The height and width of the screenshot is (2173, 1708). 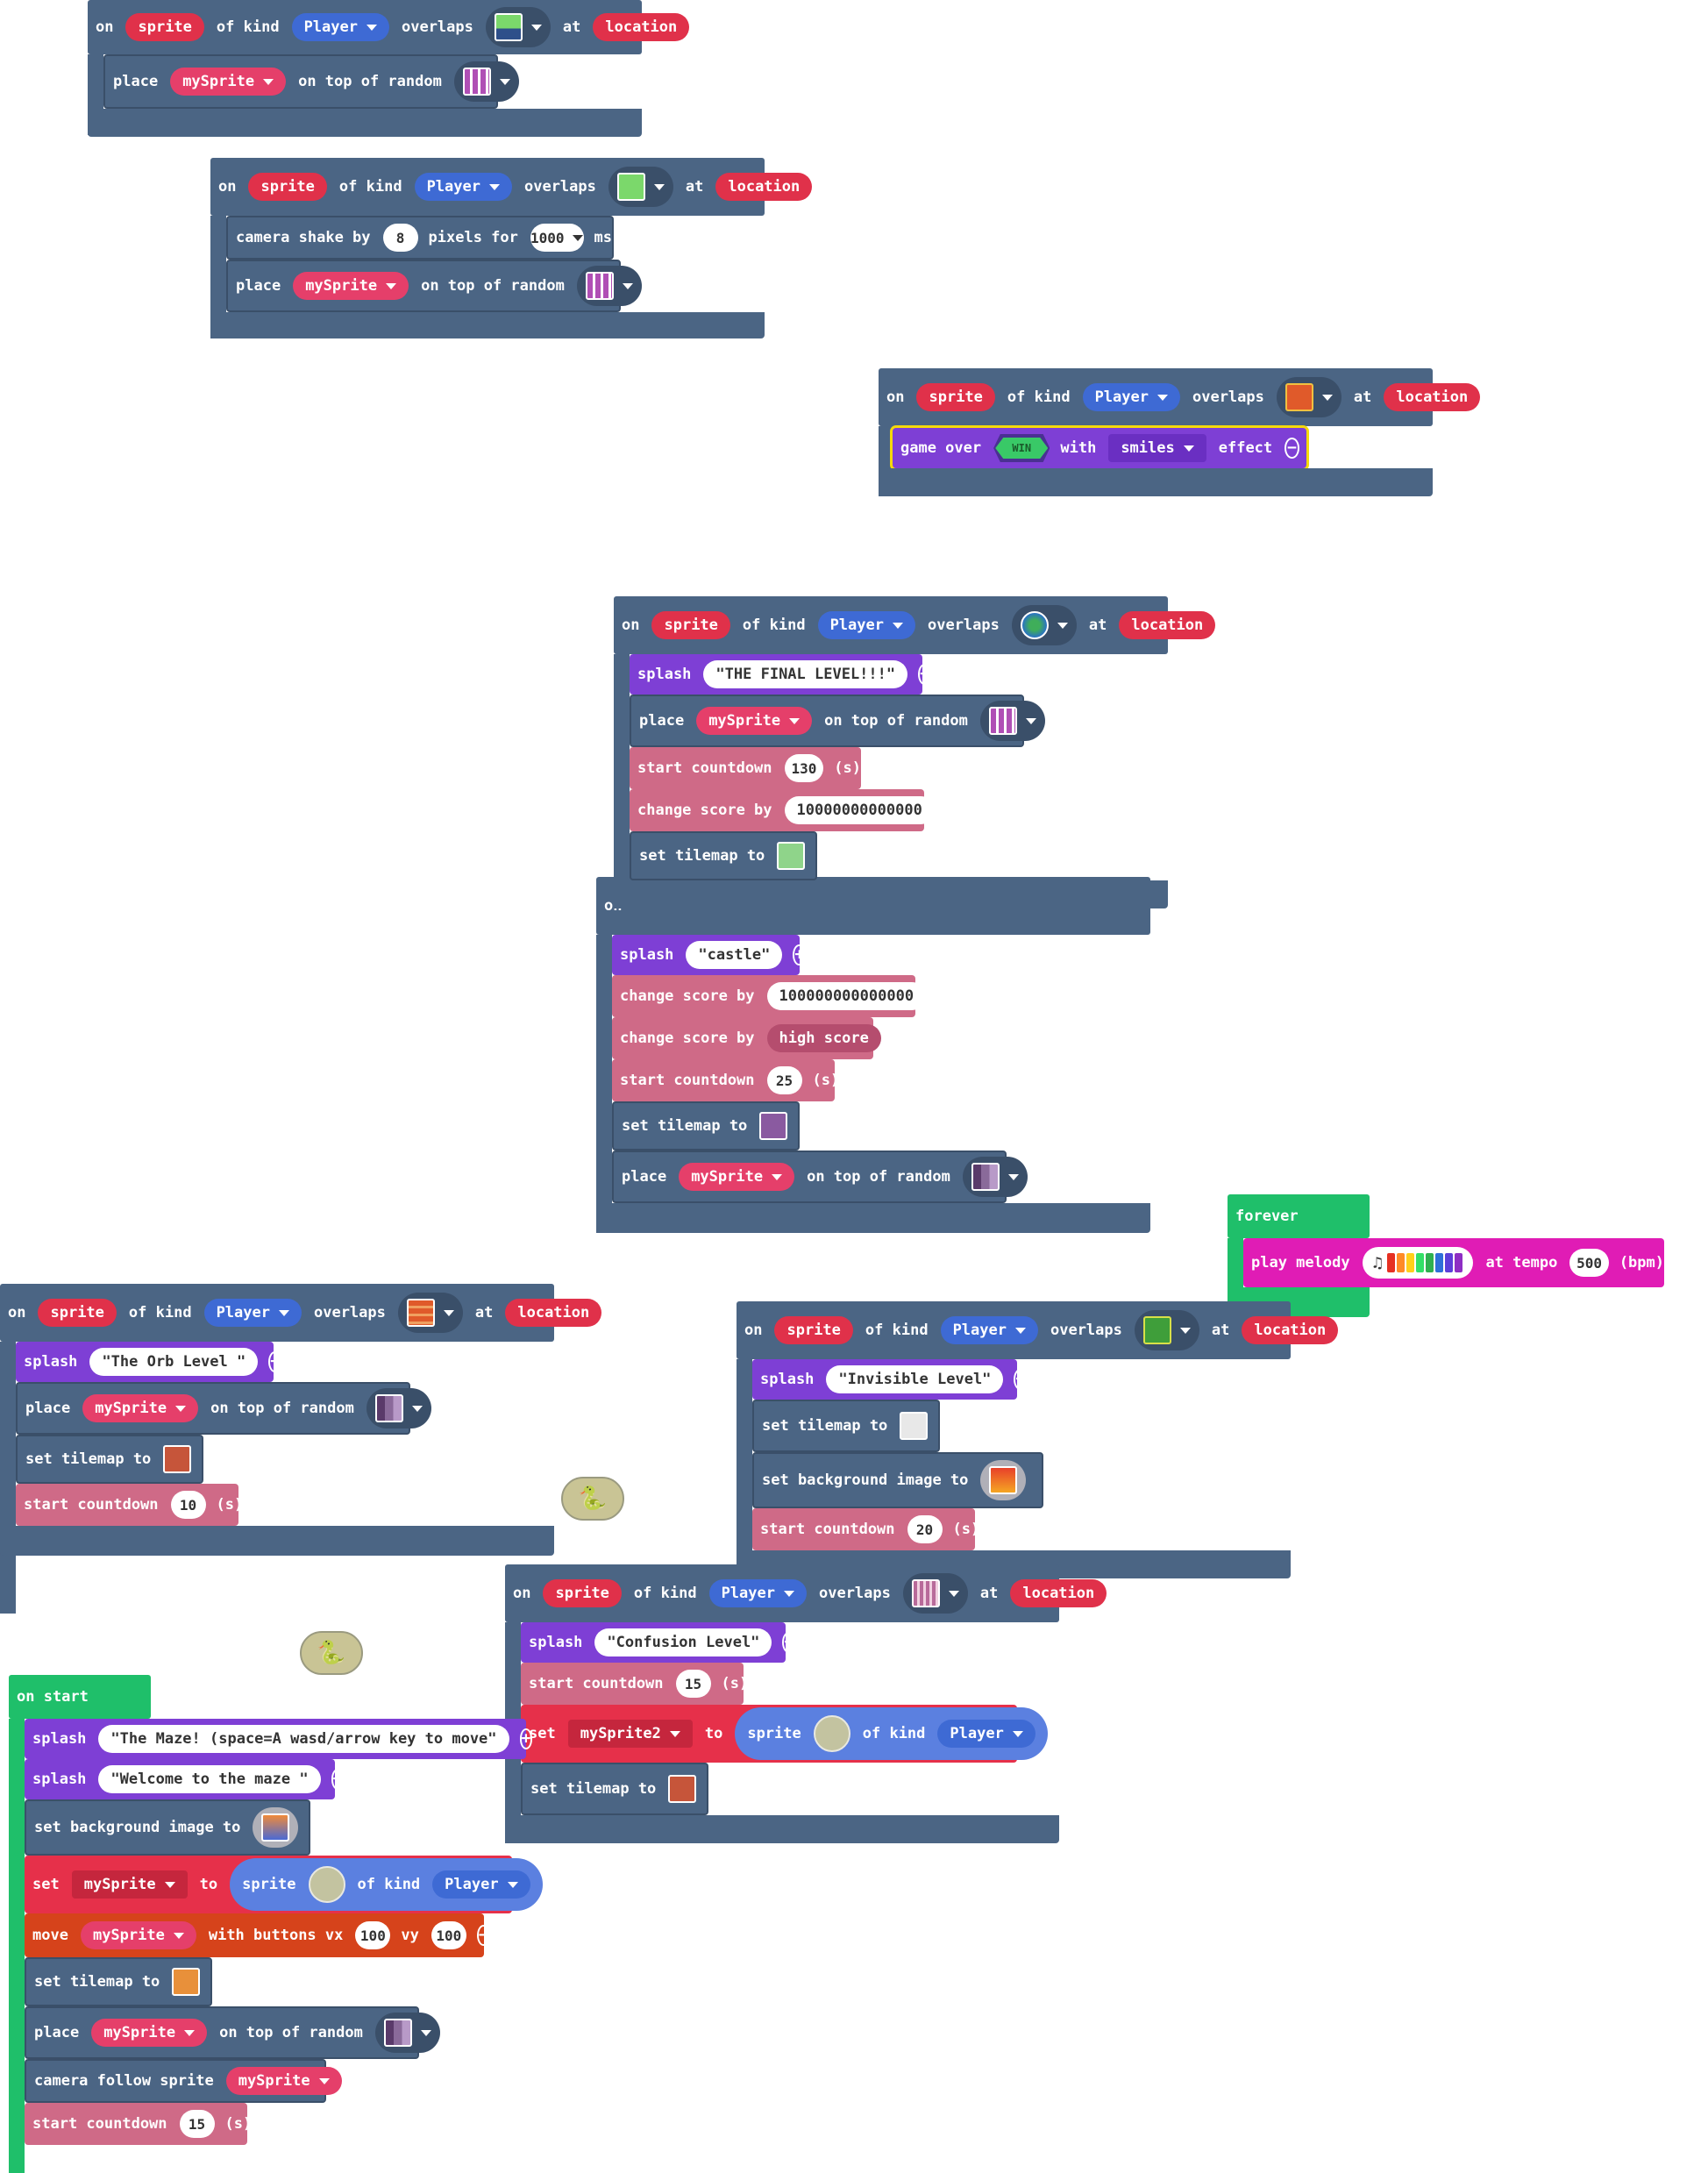 What do you see at coordinates (890, 1379) in the screenshot?
I see `splash-block: splash "Invisible Level" +` at bounding box center [890, 1379].